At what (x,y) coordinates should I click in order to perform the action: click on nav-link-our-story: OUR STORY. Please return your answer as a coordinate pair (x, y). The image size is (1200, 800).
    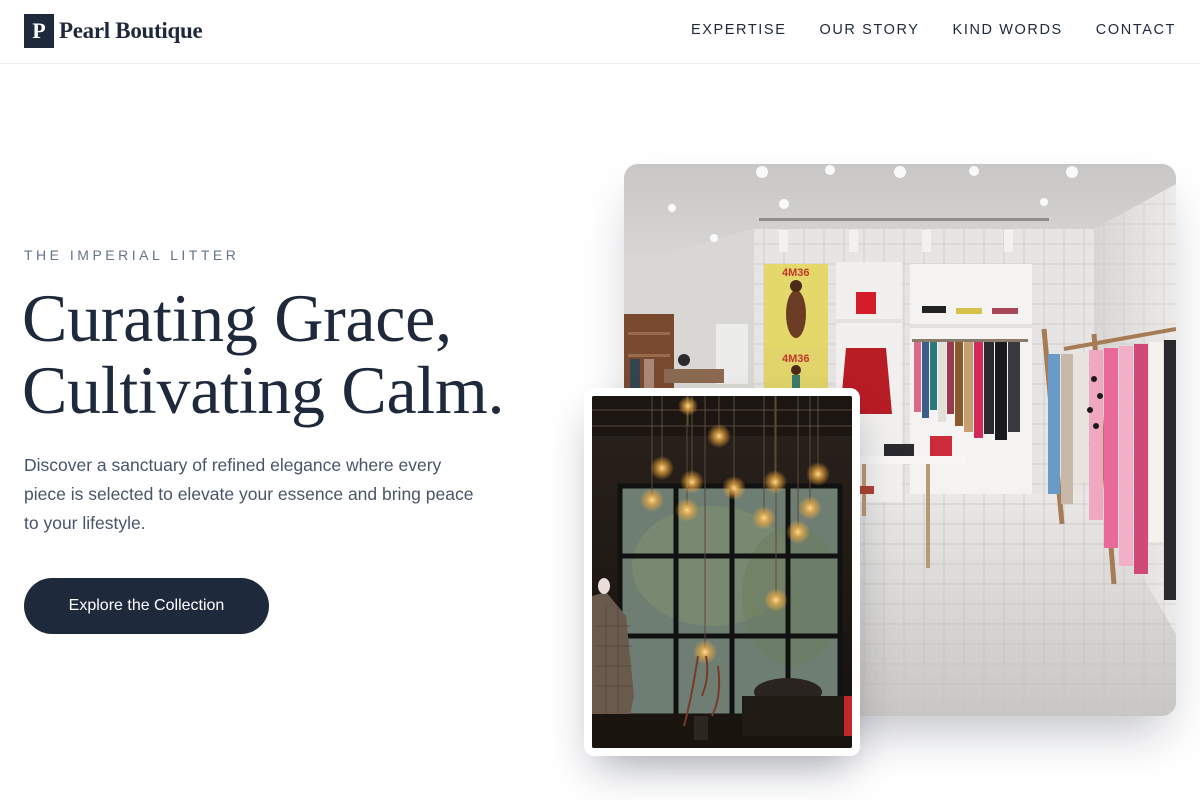
    Looking at the image, I should click on (869, 30).